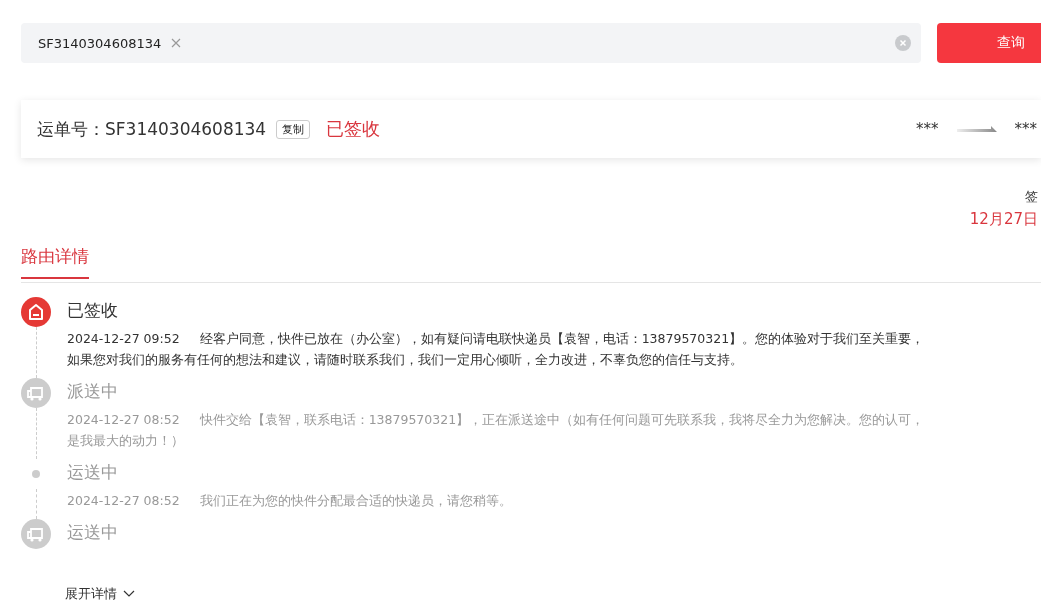 Image resolution: width=1041 pixels, height=613 pixels. Describe the element at coordinates (496, 349) in the screenshot. I see `event-description: 2024-12-27 09:52 经客户同意，快件已放在（办公室），如有疑问请电联快递员【袁智，电话：13879570321】。您的体验对于我们至关重要，如果您对我们的服务有任何的想法和建议，请随时联系我们，我们一定用心倾听，全力改进，不辜负您的信任与支持。` at that location.